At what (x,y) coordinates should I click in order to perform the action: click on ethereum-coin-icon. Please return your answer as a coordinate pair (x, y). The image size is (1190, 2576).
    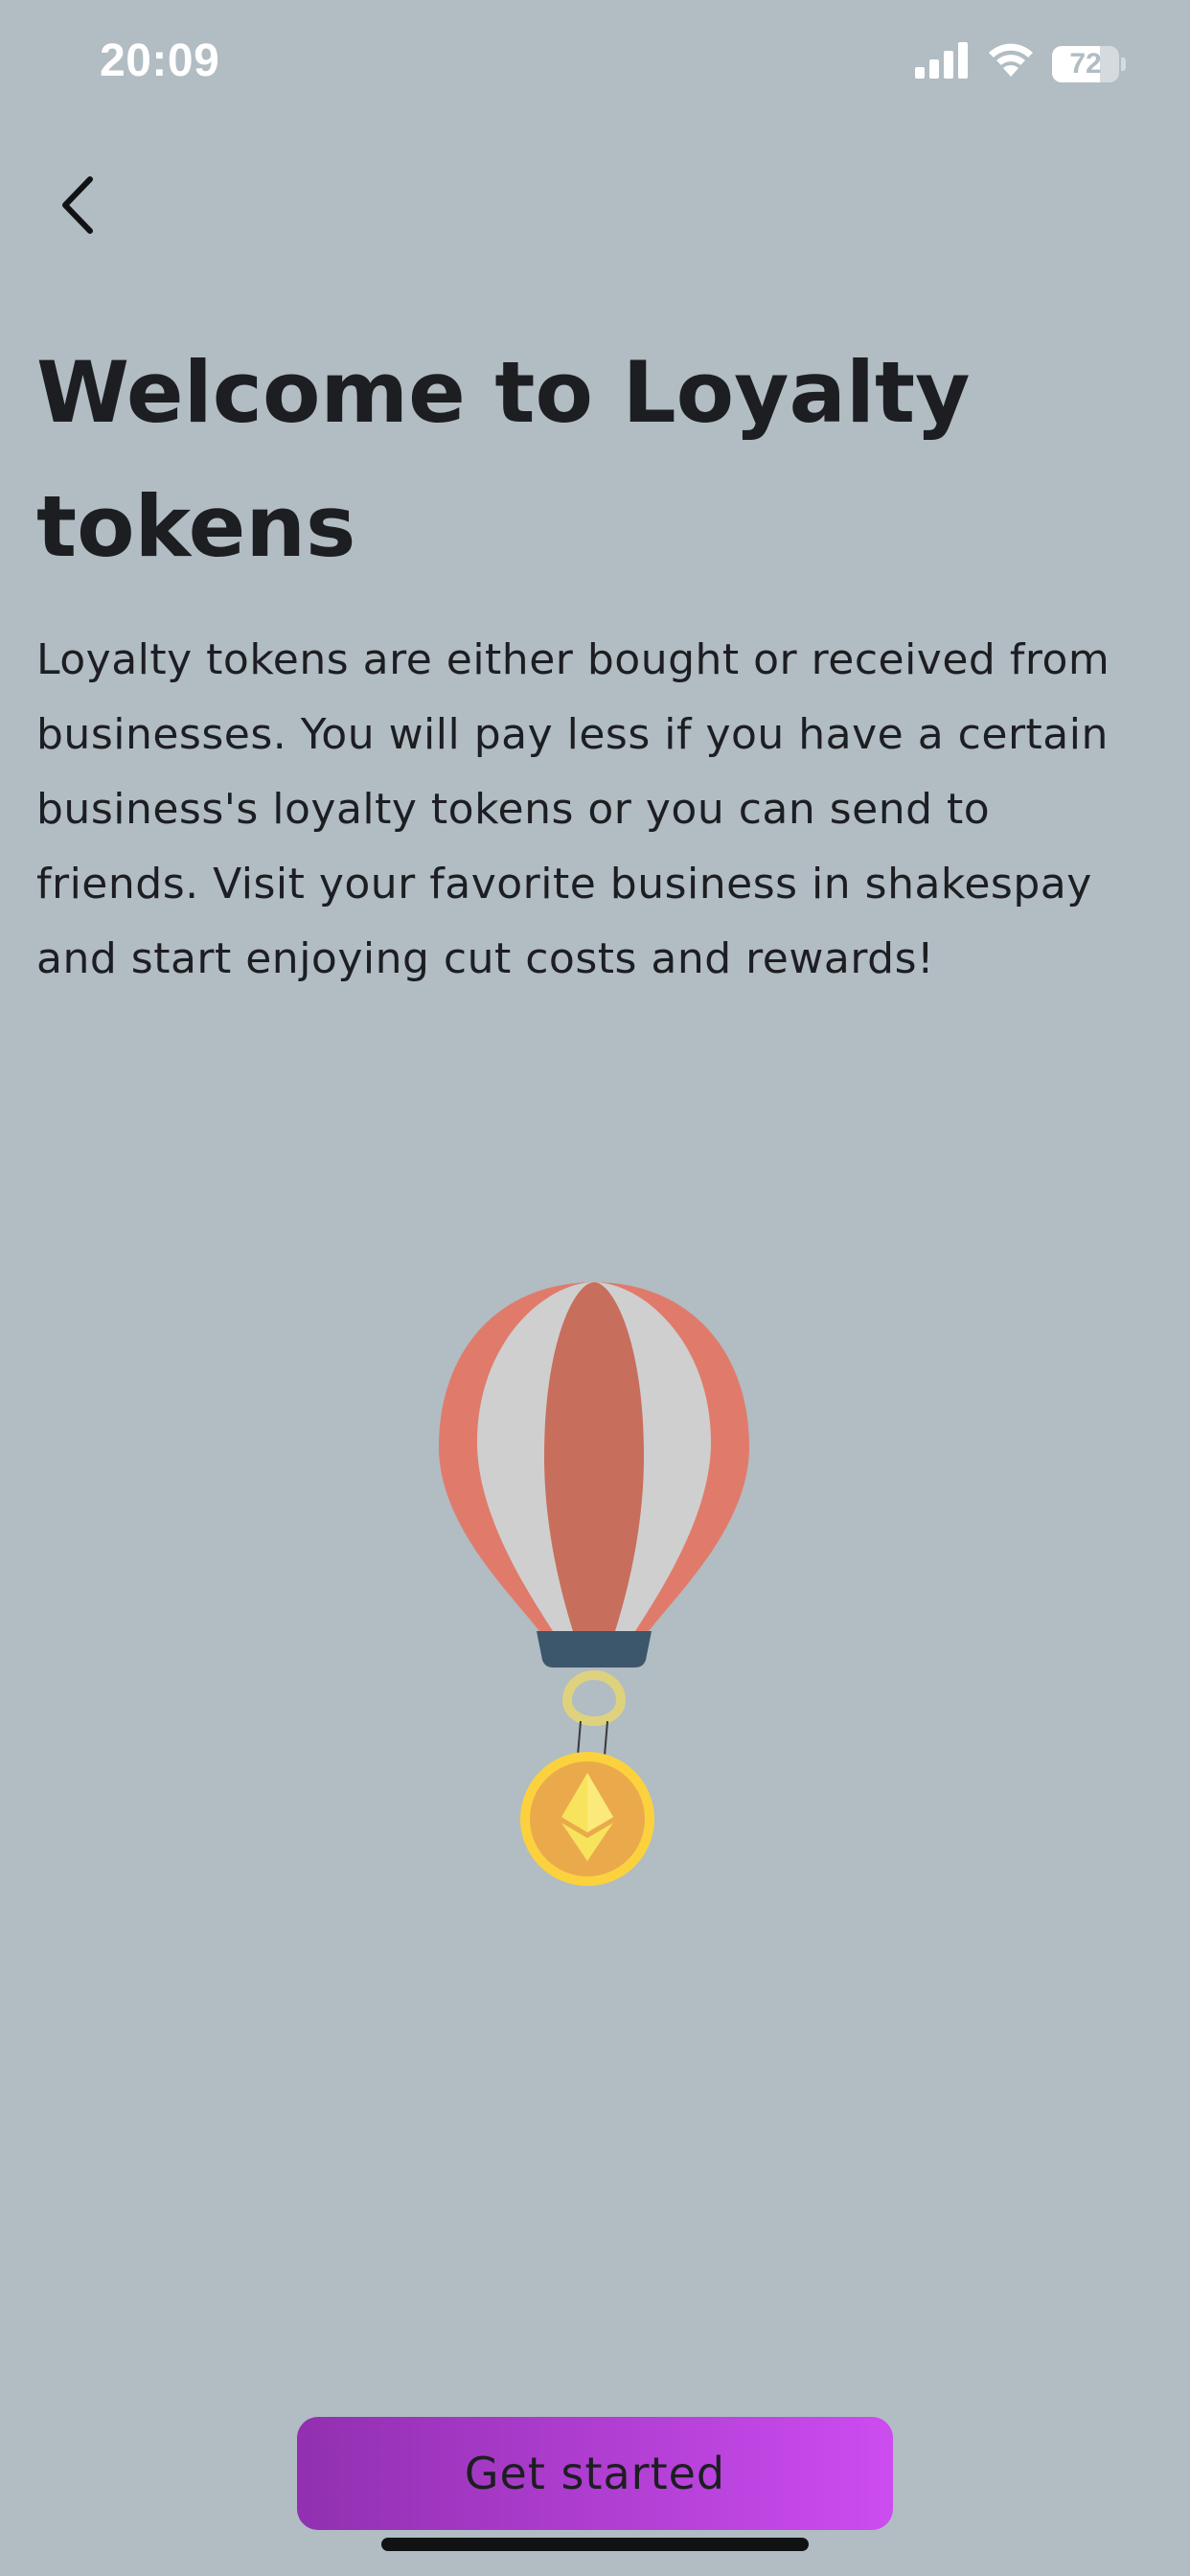
    Looking at the image, I should click on (587, 1819).